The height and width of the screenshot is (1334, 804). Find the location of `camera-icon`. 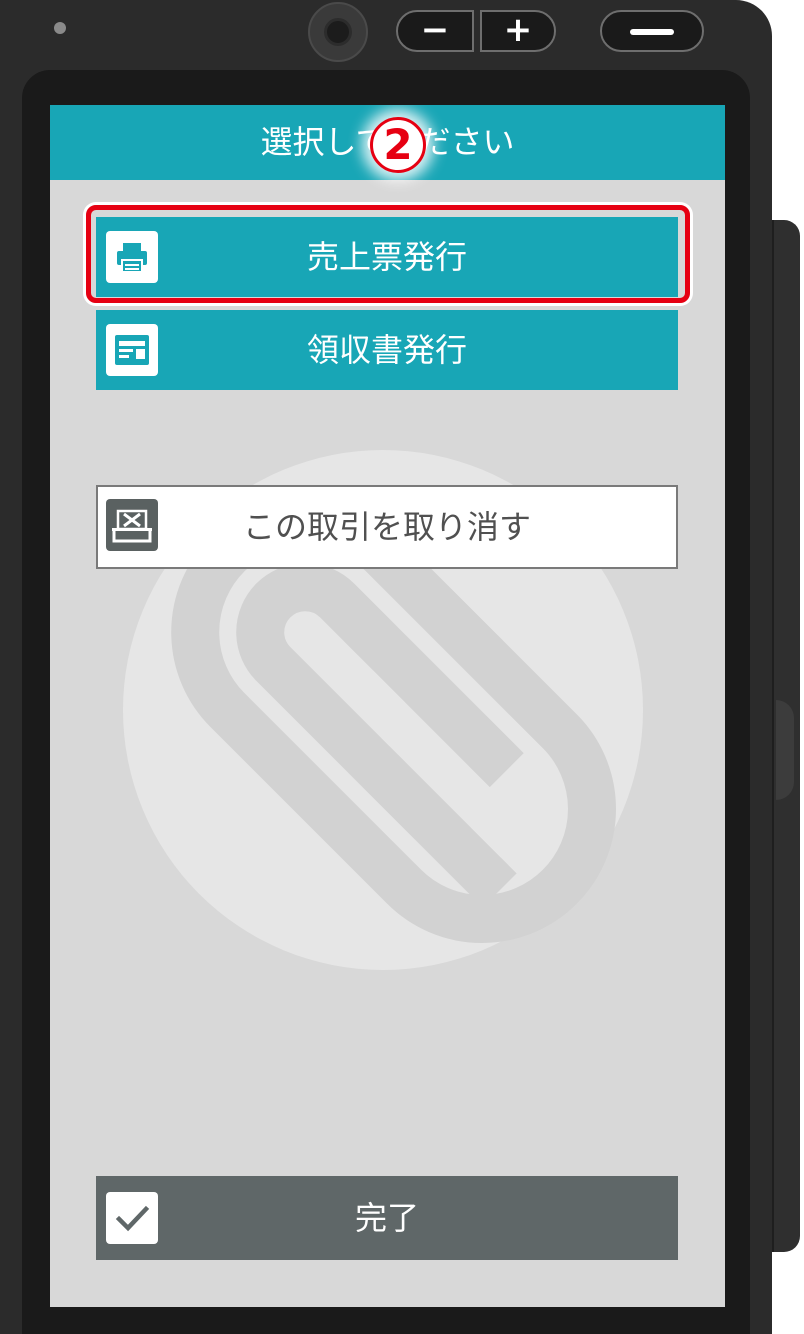

camera-icon is located at coordinates (338, 32).